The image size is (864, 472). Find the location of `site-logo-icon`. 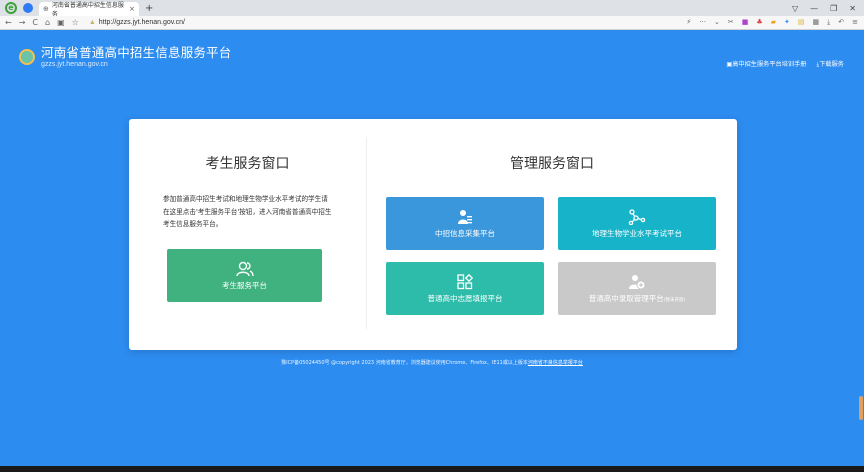

site-logo-icon is located at coordinates (27, 57).